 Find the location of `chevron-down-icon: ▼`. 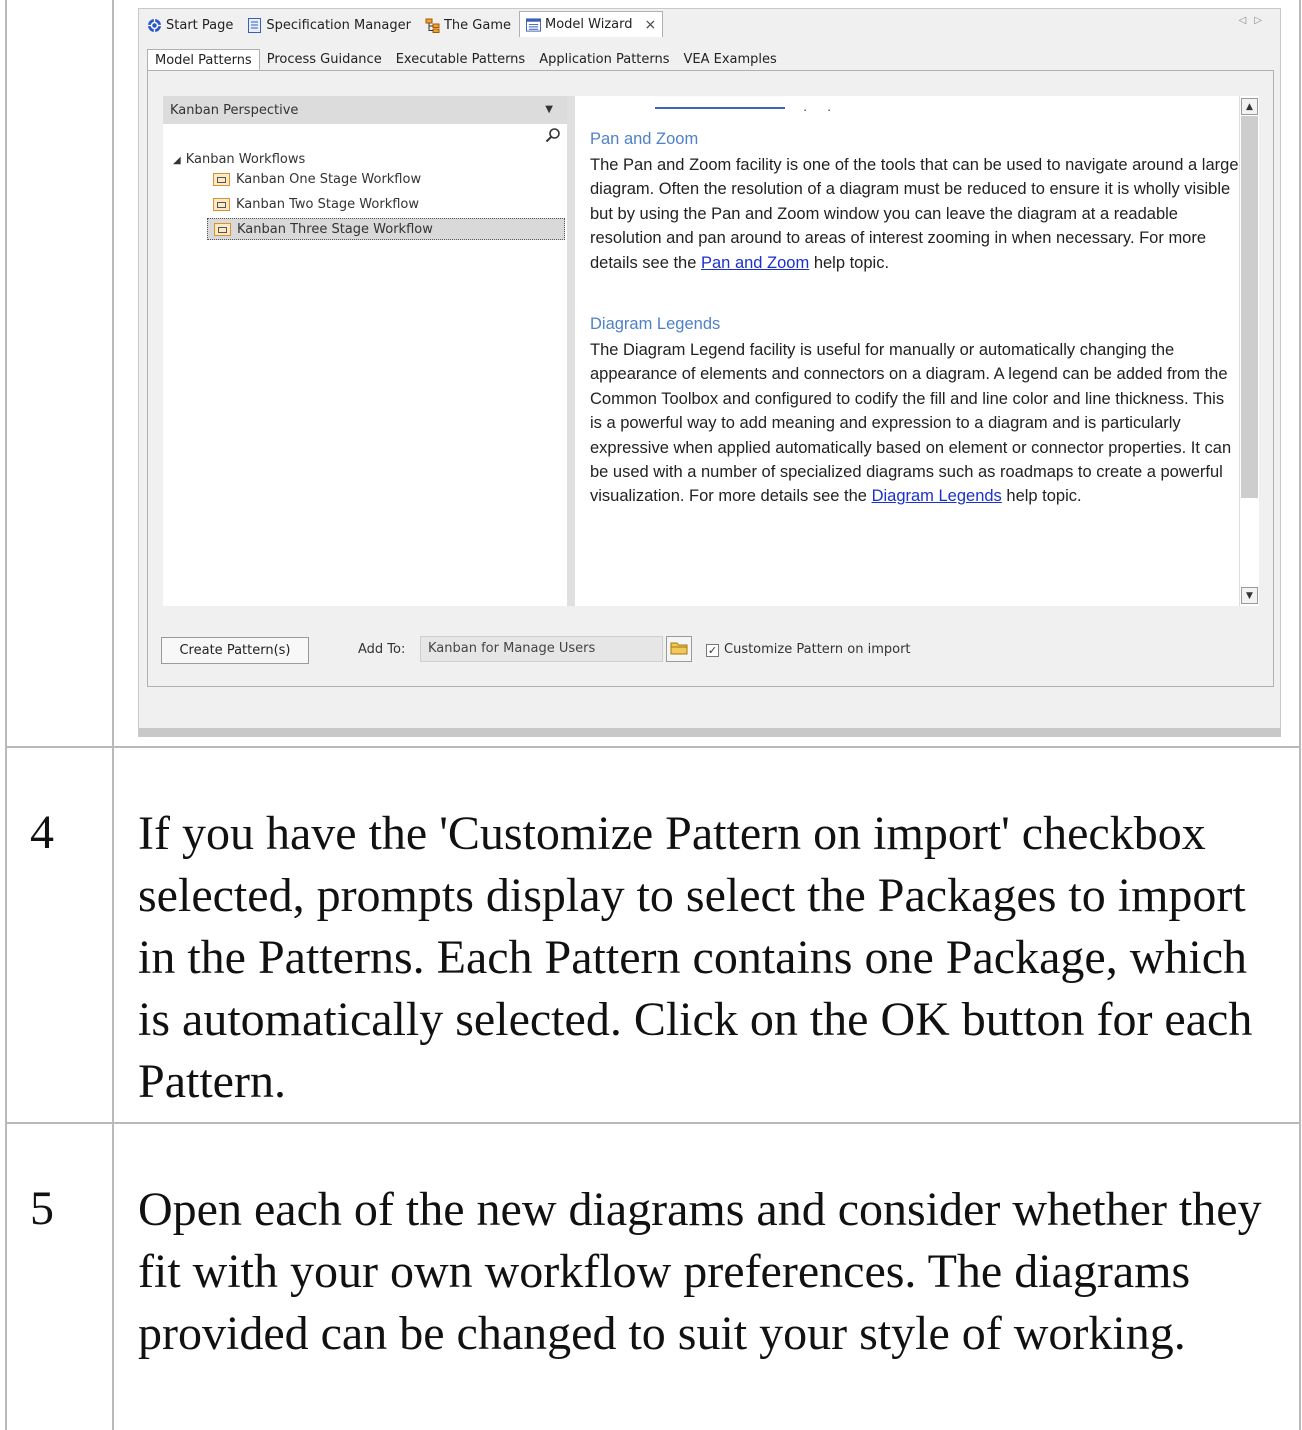

chevron-down-icon: ▼ is located at coordinates (549, 109).